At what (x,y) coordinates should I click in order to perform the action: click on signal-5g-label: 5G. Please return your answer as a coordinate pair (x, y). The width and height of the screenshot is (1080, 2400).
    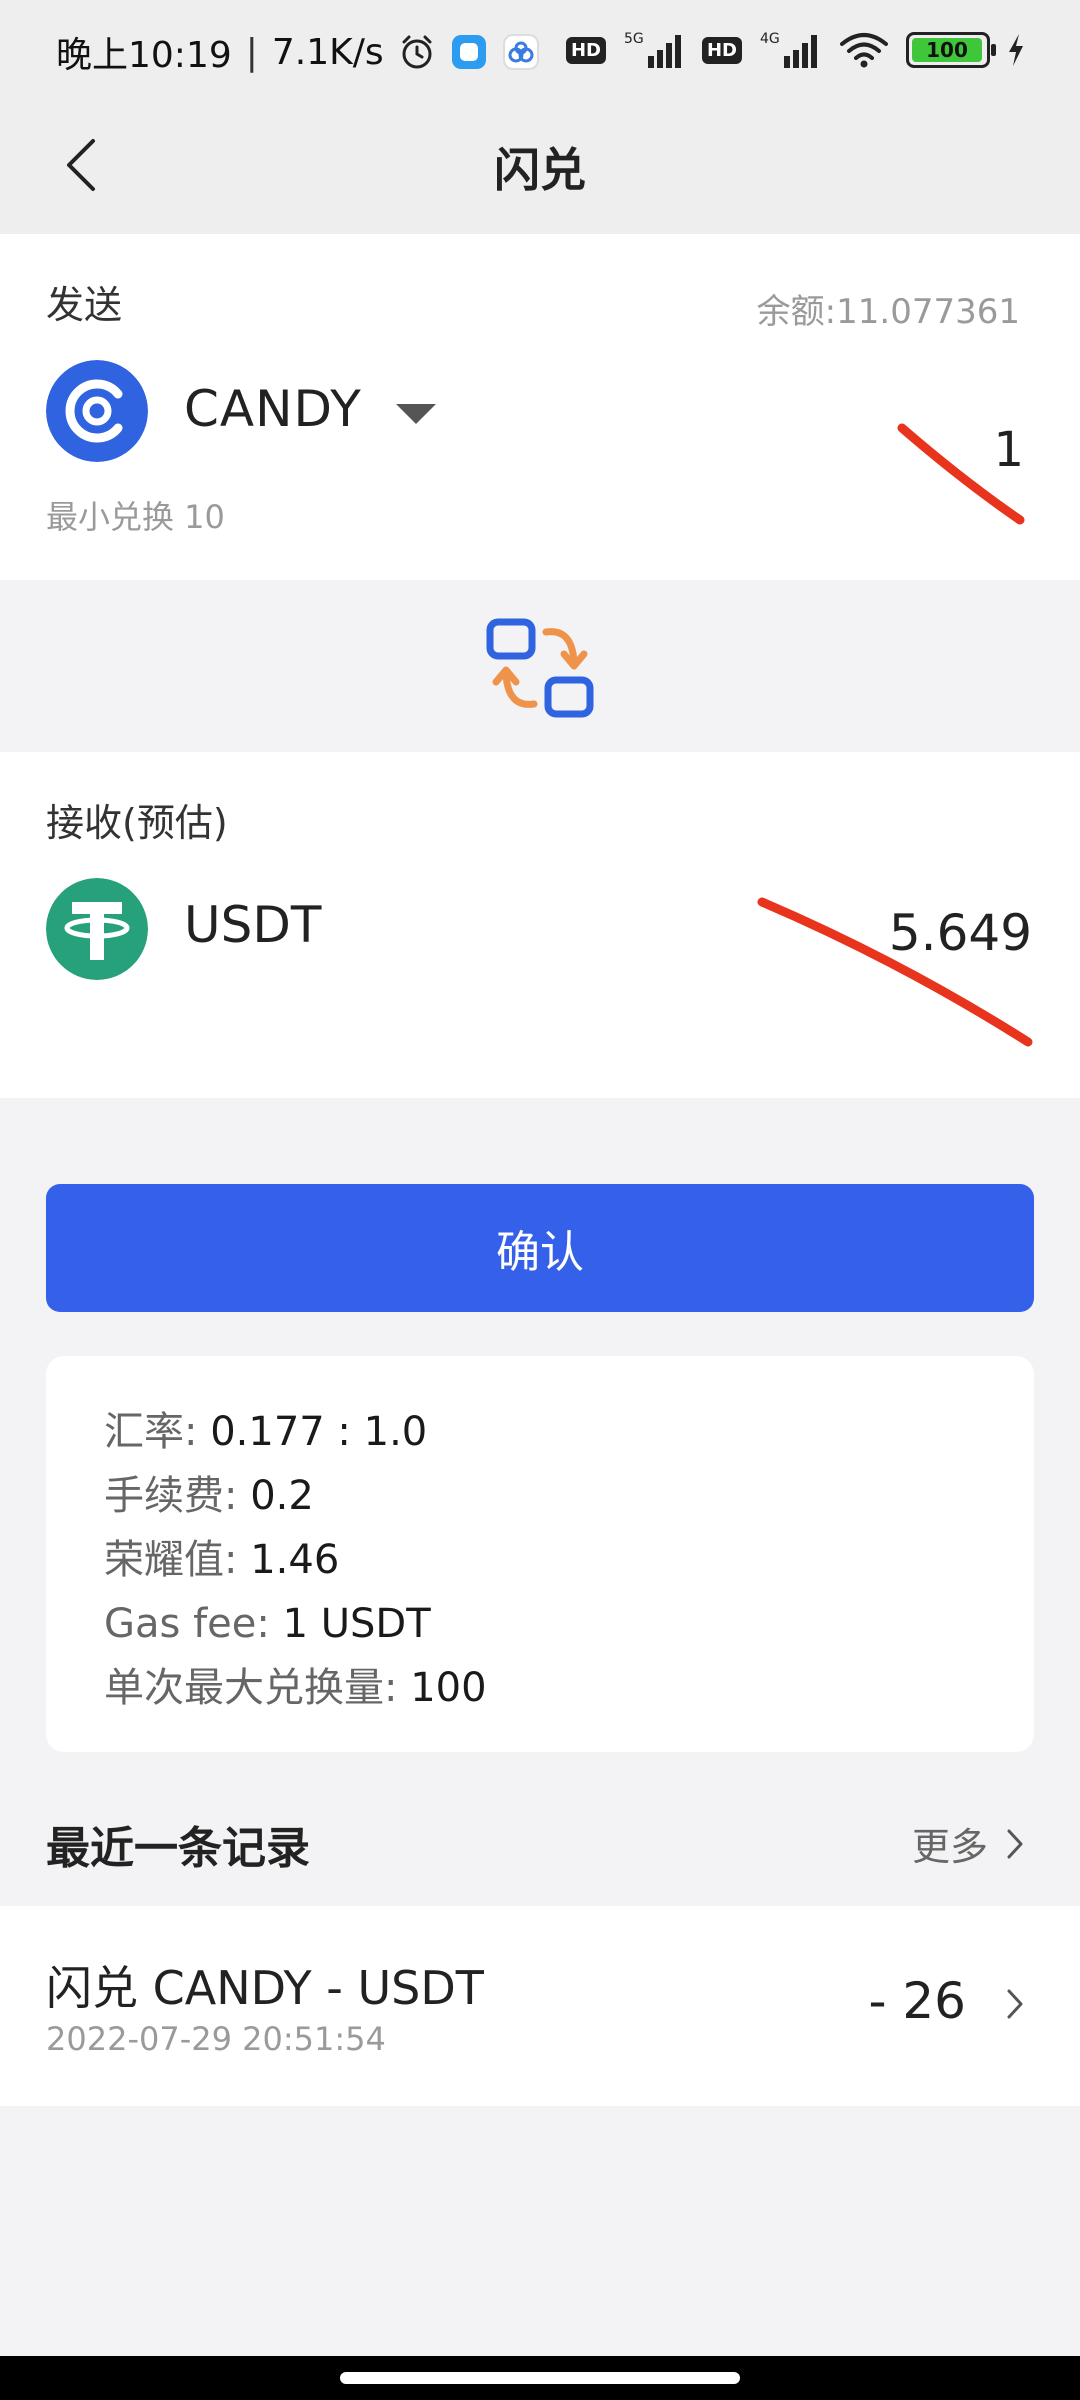
    Looking at the image, I should click on (634, 39).